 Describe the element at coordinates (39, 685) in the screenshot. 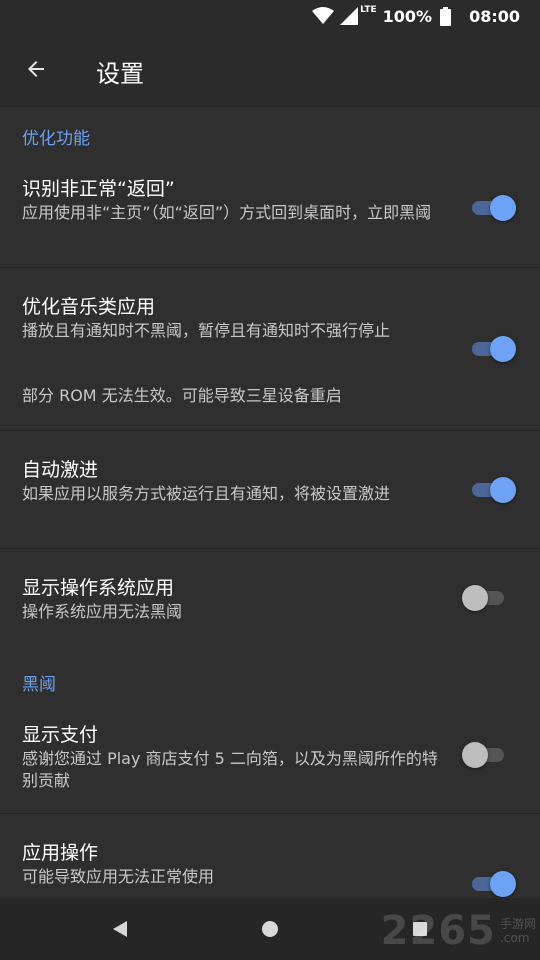

I see `section-header-heiyu: 黑阈` at that location.